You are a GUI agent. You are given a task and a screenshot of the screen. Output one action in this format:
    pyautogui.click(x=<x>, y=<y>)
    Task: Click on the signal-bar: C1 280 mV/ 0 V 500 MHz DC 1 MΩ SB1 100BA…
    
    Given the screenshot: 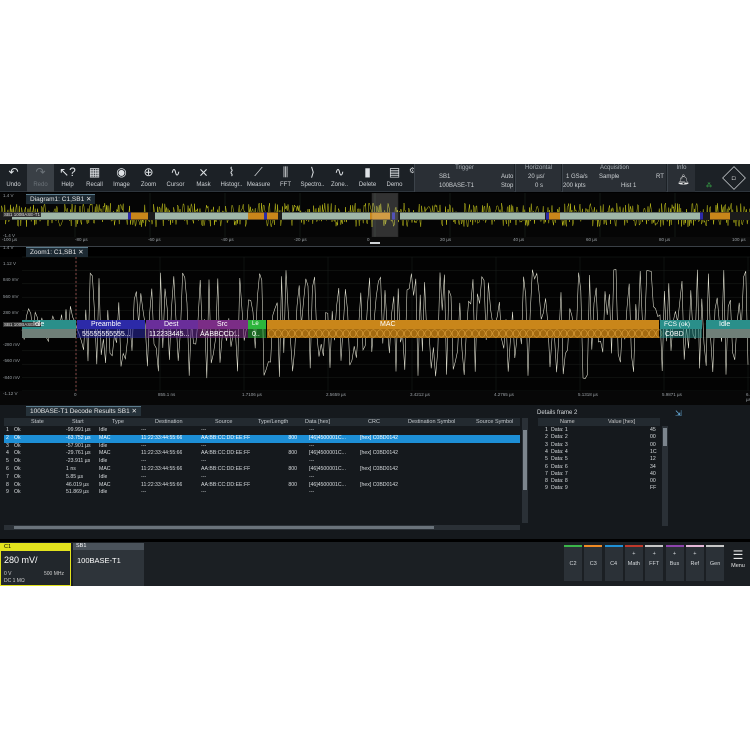 What is the action you would take?
    pyautogui.click(x=375, y=564)
    